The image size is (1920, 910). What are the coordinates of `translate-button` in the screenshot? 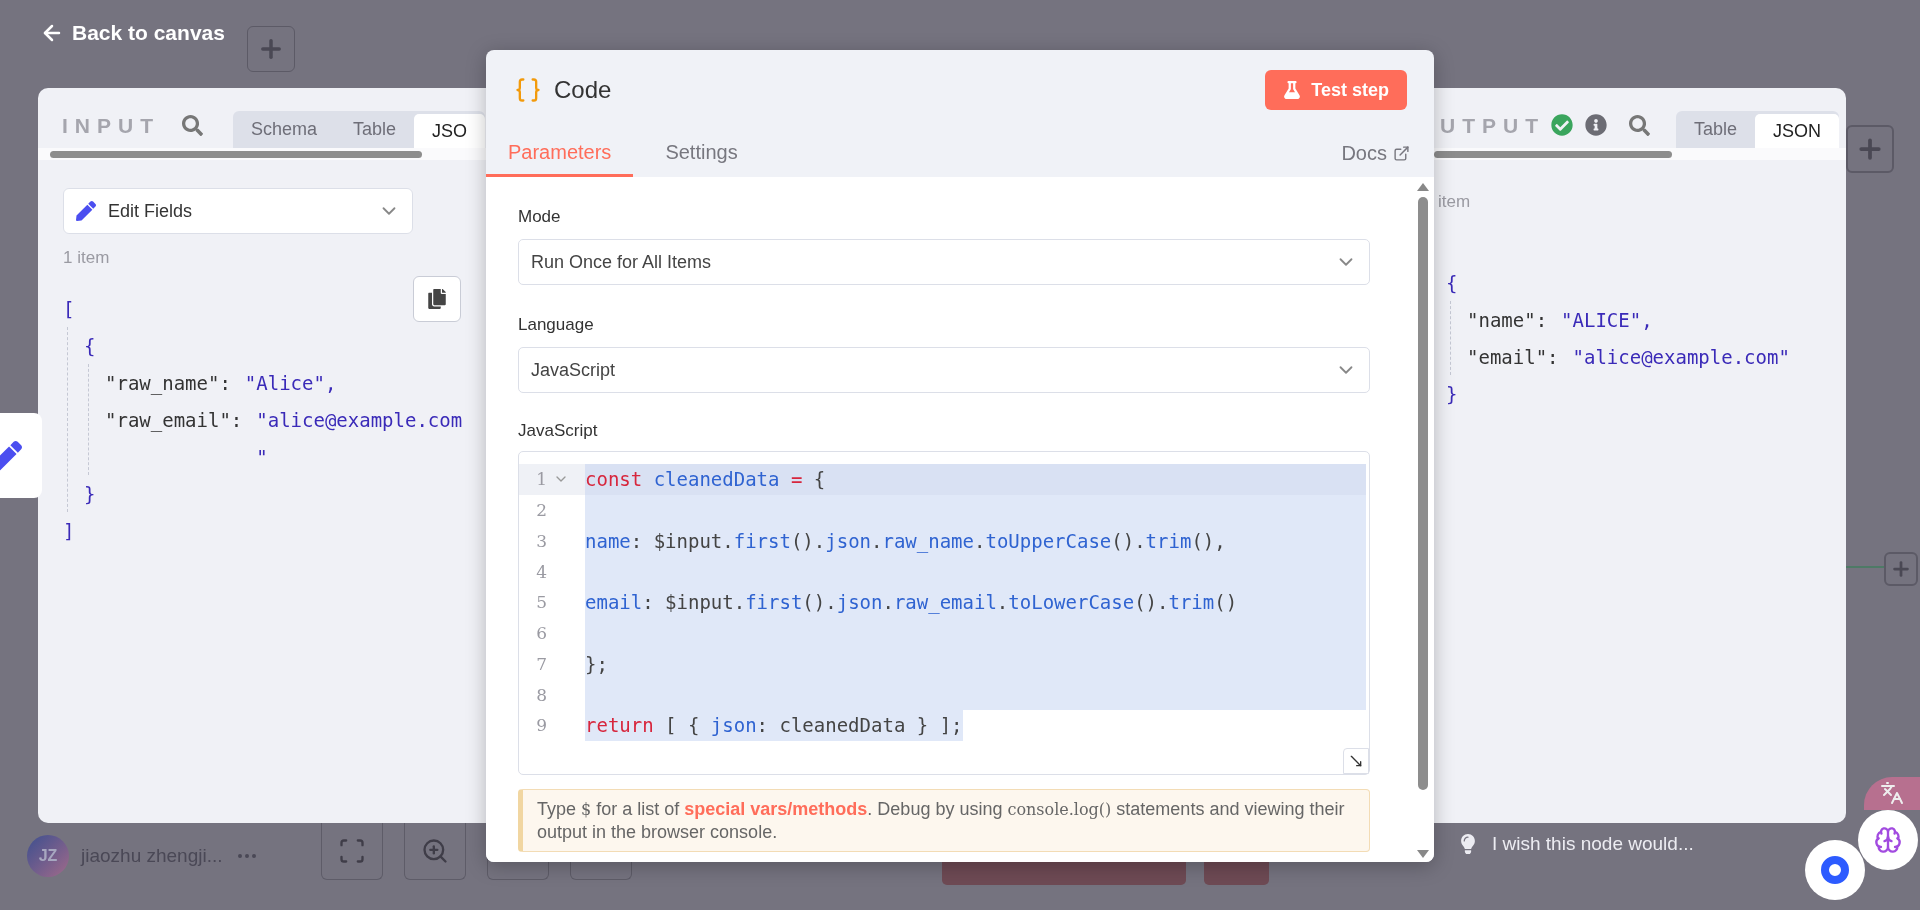 It's located at (1892, 793).